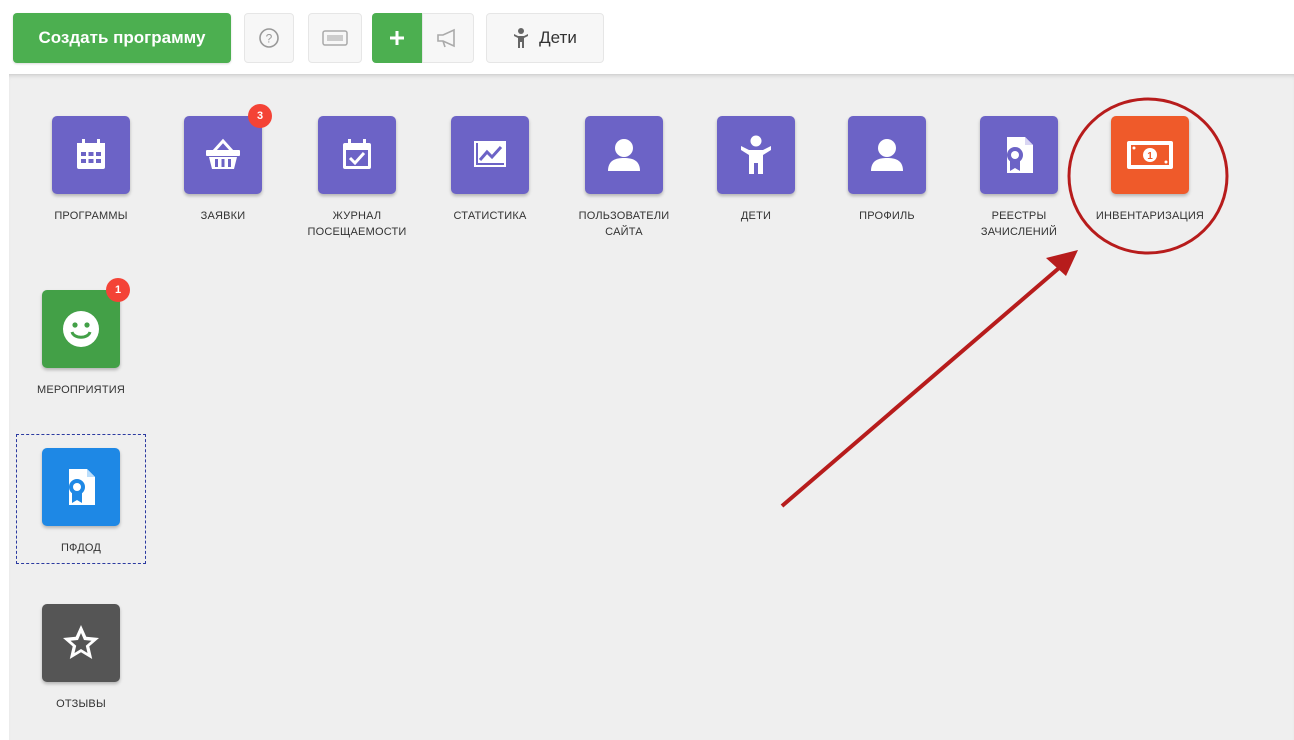 This screenshot has height=740, width=1294. I want to click on tile-enrollment-registers: РЕЕСТРЫ ЗАЧИСЛЕНИЙ, so click(1019, 178).